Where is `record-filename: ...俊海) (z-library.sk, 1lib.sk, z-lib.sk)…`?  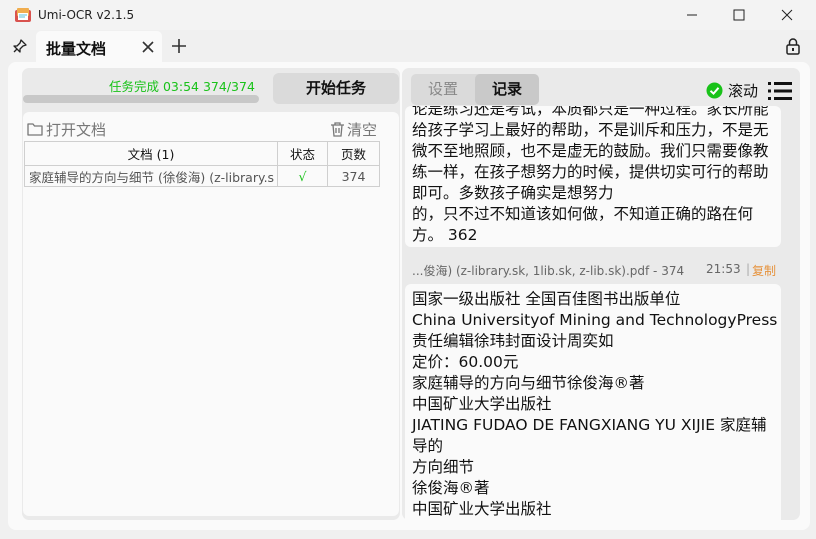 record-filename: ...俊海) (z-library.sk, 1lib.sk, z-lib.sk)… is located at coordinates (548, 271).